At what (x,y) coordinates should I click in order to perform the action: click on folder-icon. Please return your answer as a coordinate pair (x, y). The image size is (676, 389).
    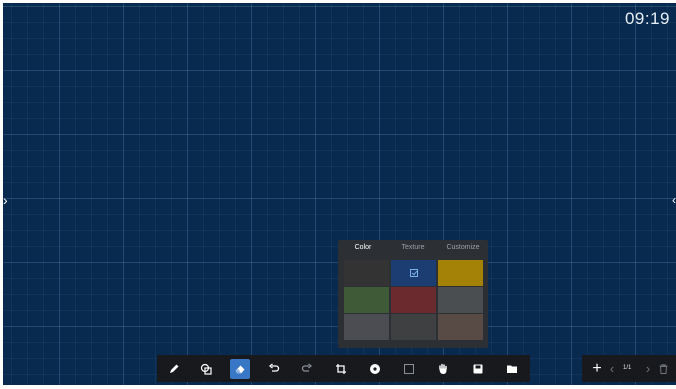
    Looking at the image, I should click on (512, 369).